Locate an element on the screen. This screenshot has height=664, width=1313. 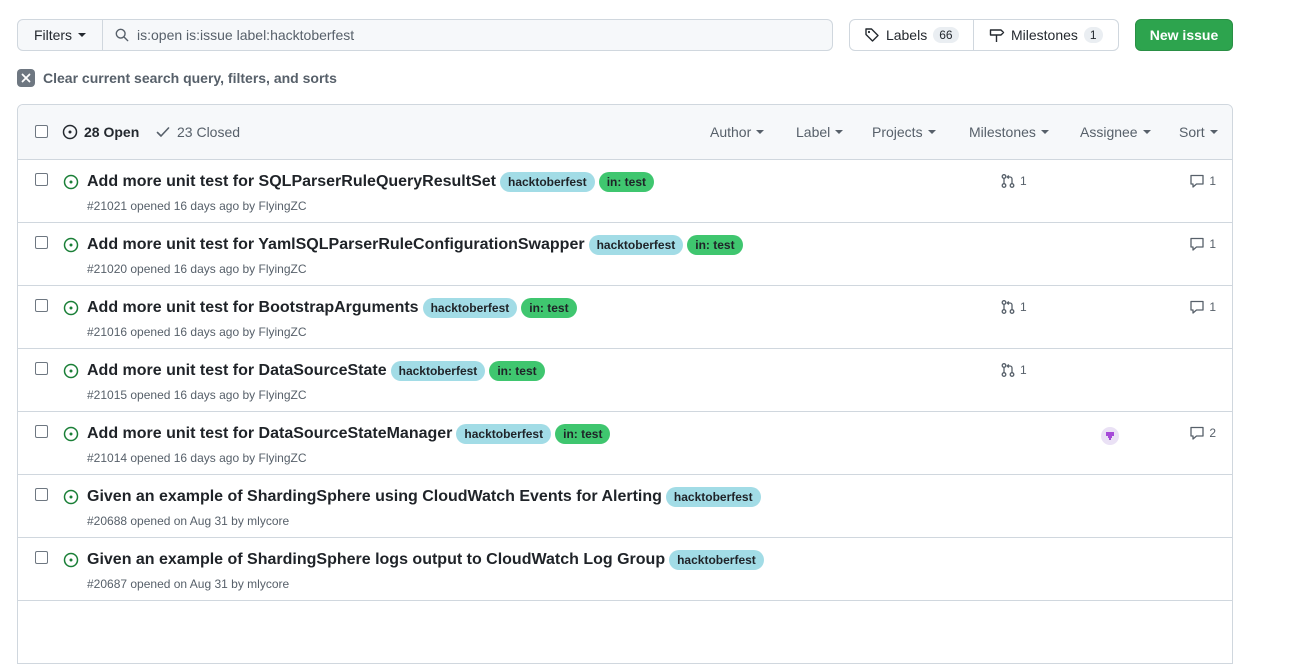
milestones-link: Milestones 1 is located at coordinates (1046, 35).